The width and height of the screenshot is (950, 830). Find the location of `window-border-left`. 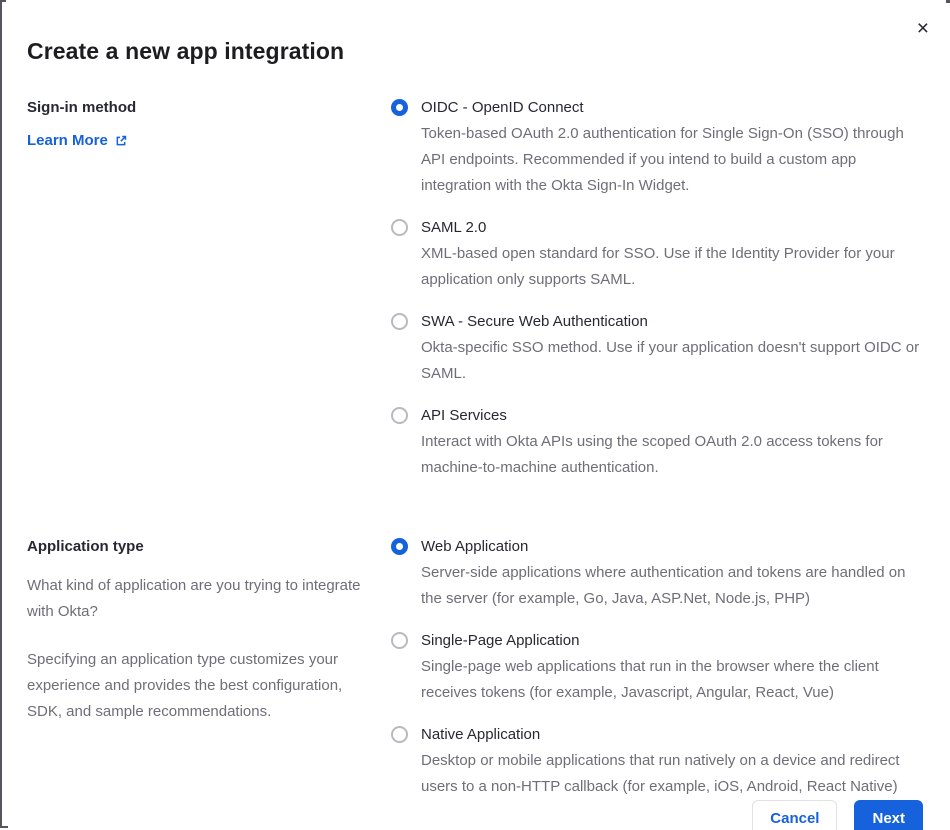

window-border-left is located at coordinates (1, 414).